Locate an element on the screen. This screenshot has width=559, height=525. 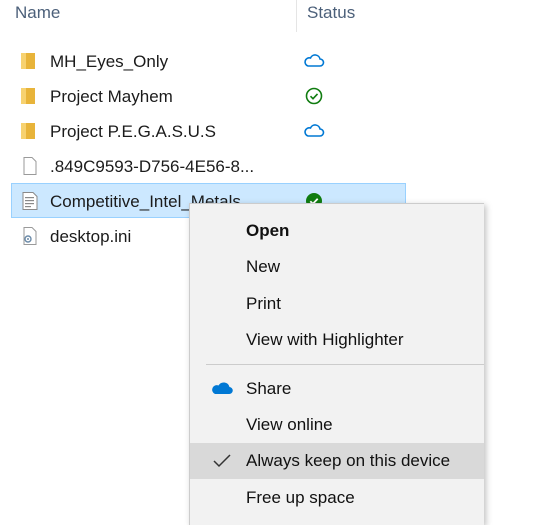
menu-item-label: Always keep on this device is located at coordinates (348, 460).